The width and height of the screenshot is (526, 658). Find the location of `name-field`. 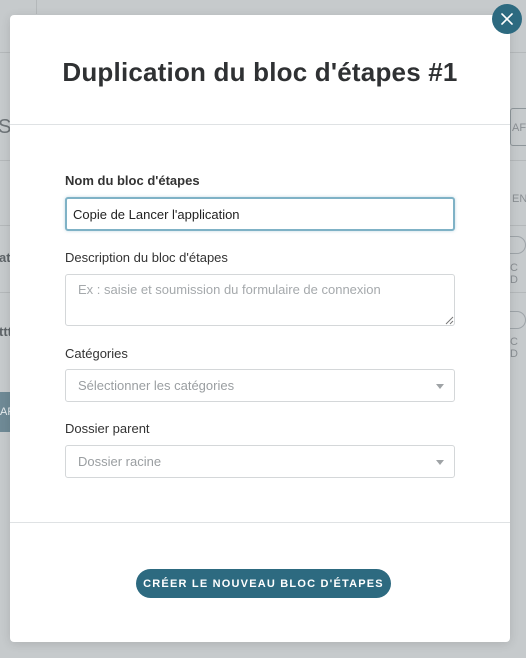

name-field is located at coordinates (260, 214).